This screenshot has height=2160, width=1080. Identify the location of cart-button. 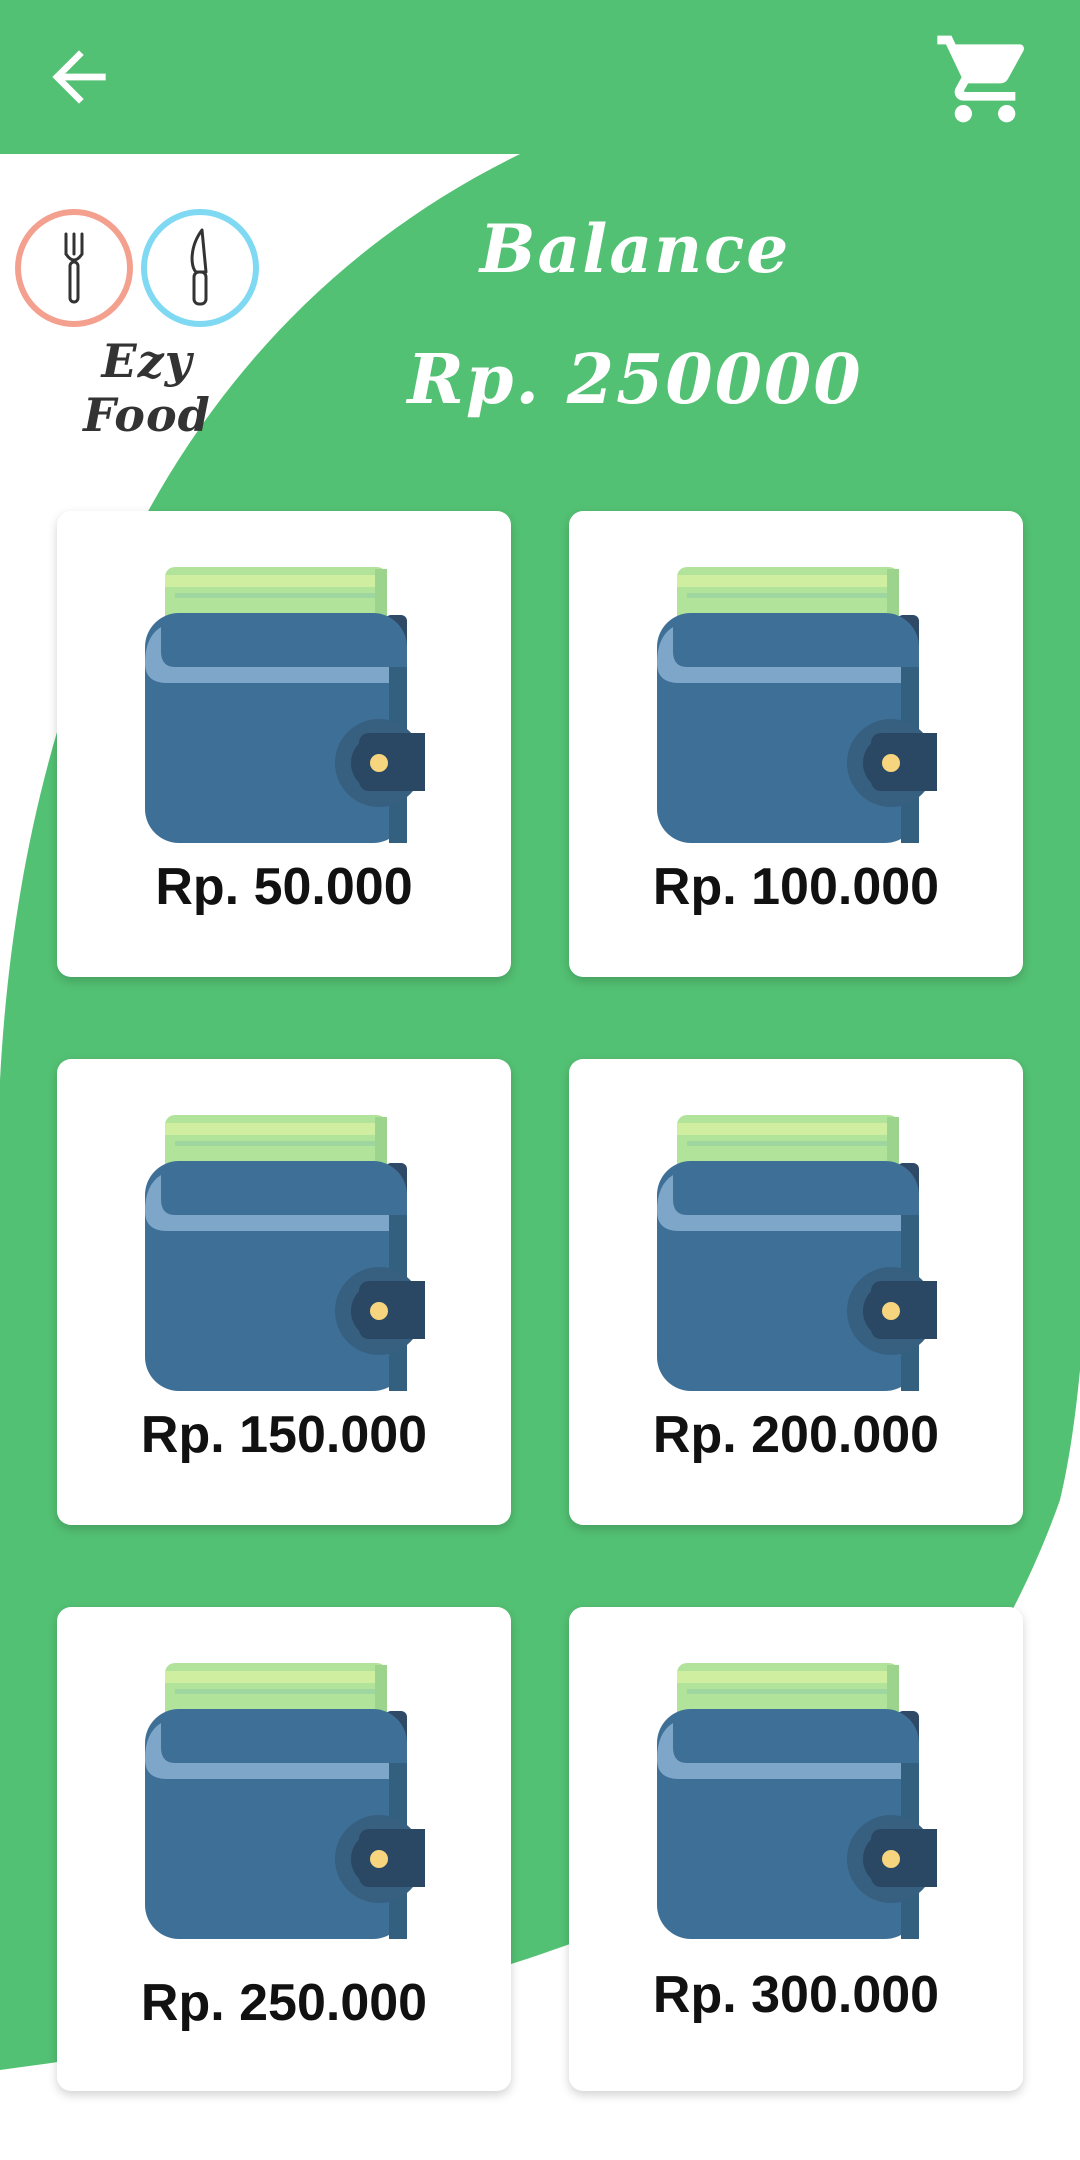
(985, 79).